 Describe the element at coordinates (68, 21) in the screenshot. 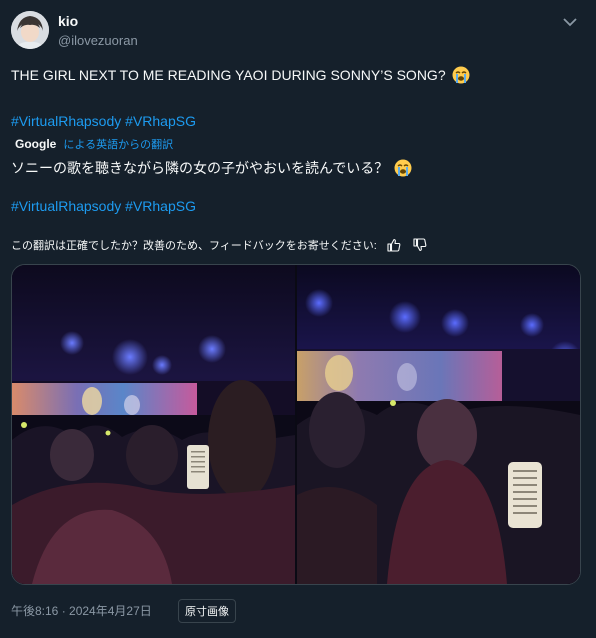

I see `author-display-name: kio` at that location.